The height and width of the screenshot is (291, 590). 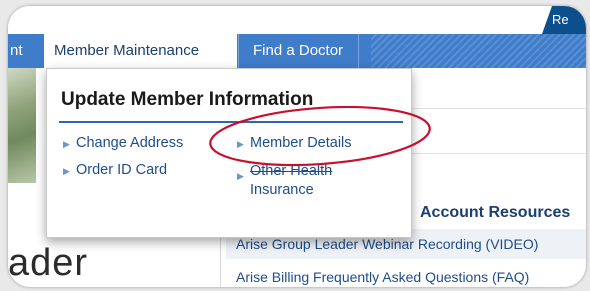 I want to click on member-details-link: ▶ Member Details, so click(x=294, y=143).